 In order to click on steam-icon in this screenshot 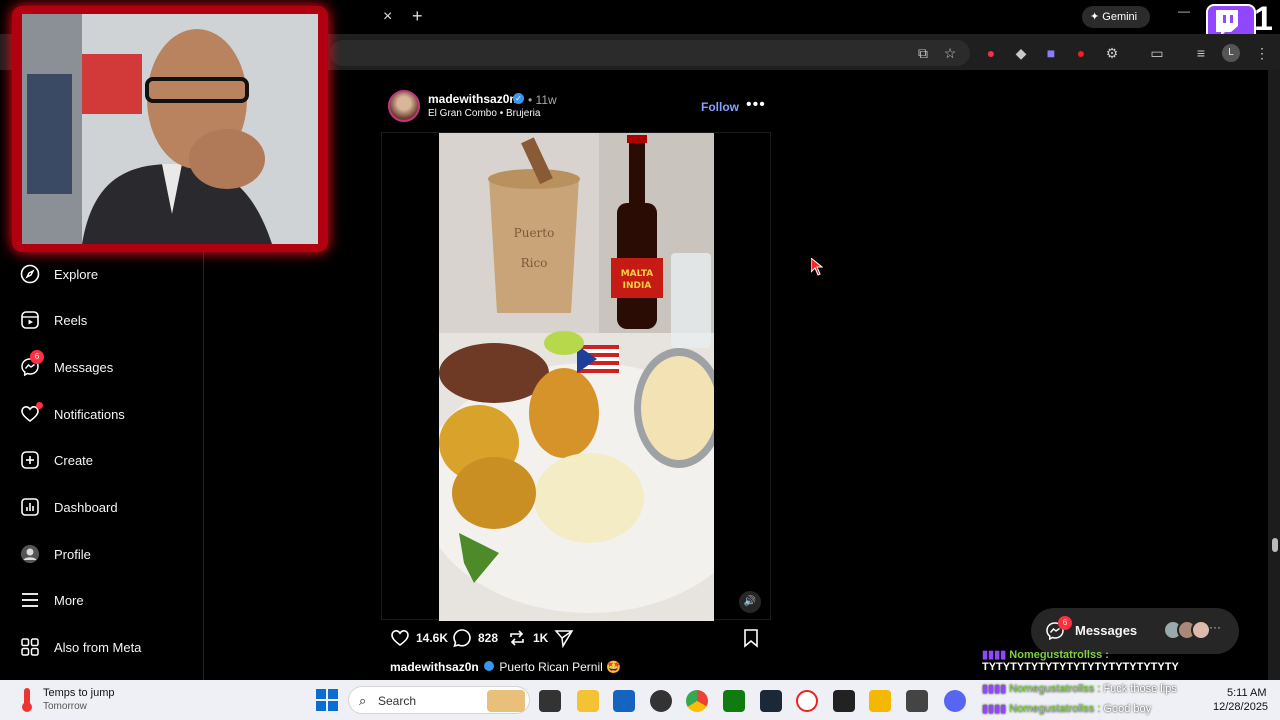, I will do `click(771, 701)`.